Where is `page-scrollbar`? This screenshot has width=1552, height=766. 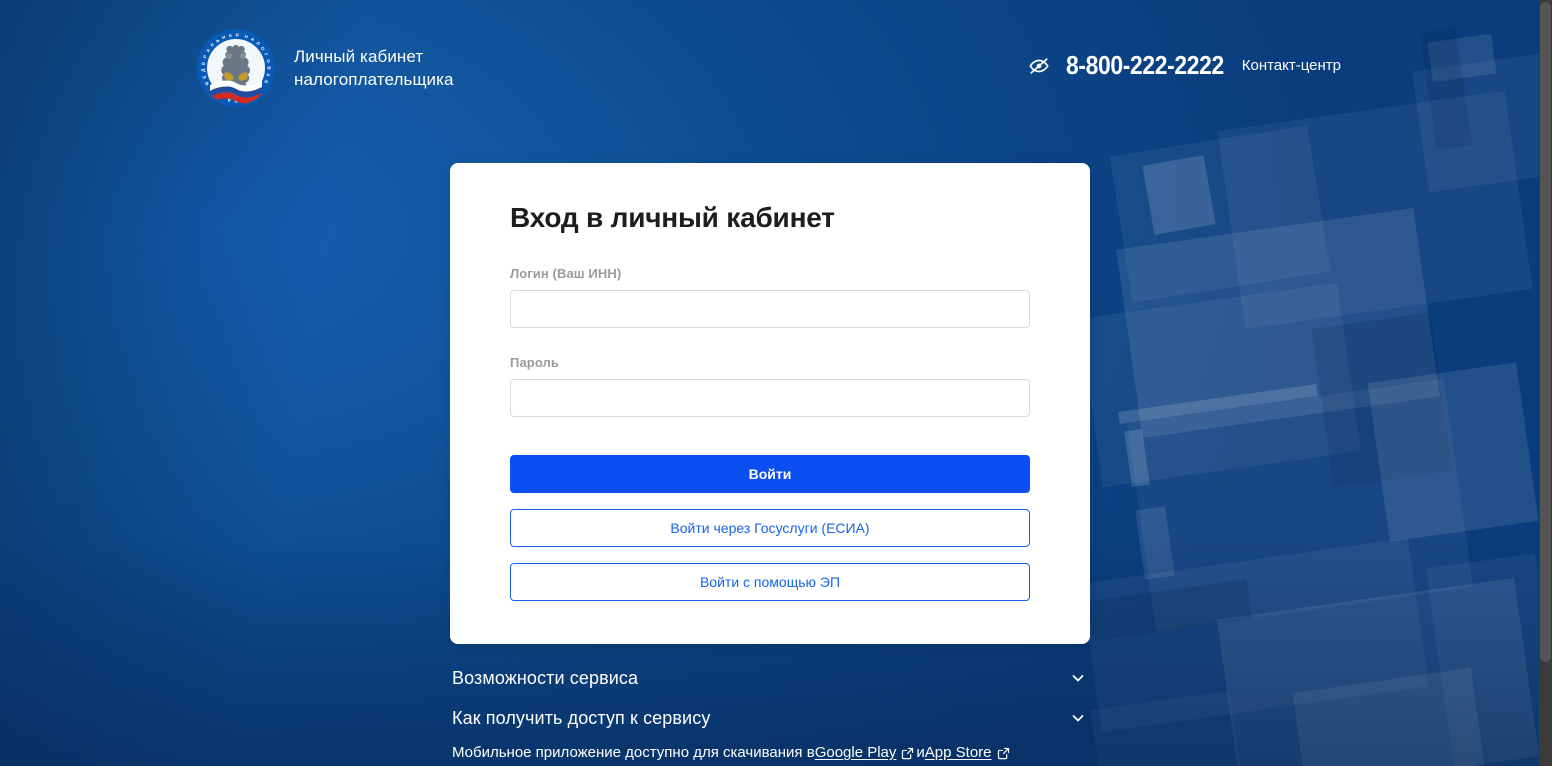
page-scrollbar is located at coordinates (1545, 383).